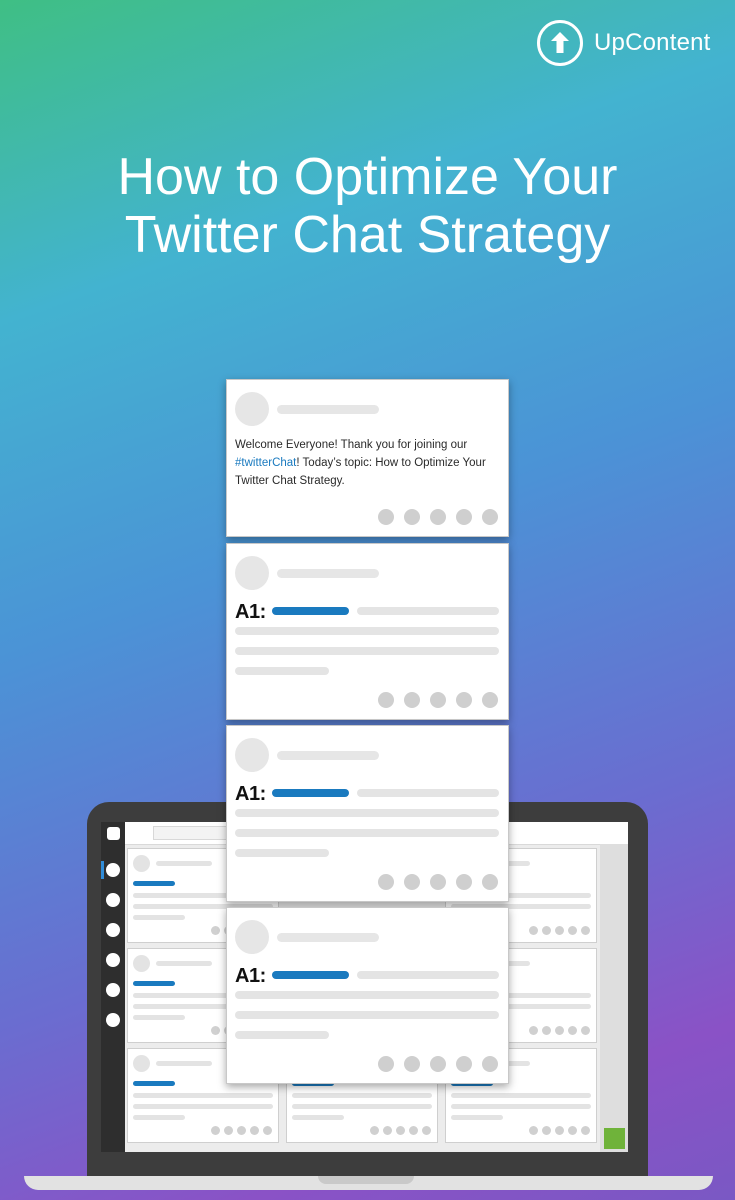  What do you see at coordinates (614, 1138) in the screenshot?
I see `dashboard-action-square` at bounding box center [614, 1138].